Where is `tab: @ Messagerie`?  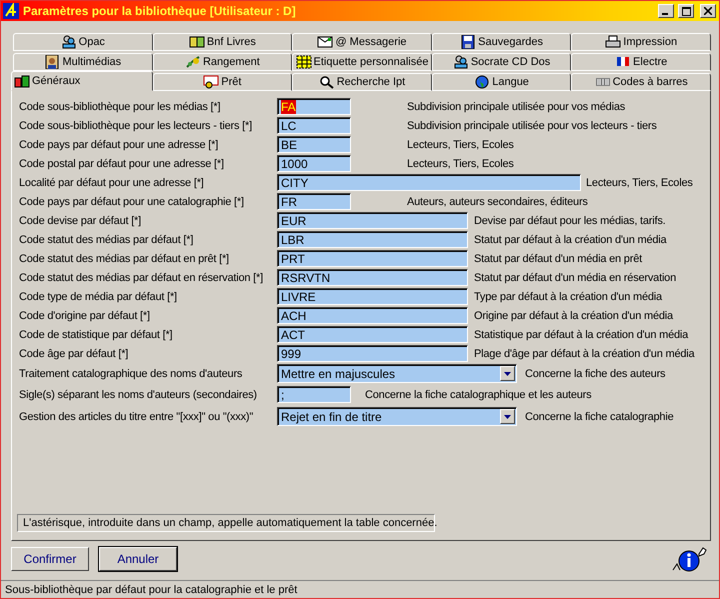 tab: @ Messagerie is located at coordinates (362, 42).